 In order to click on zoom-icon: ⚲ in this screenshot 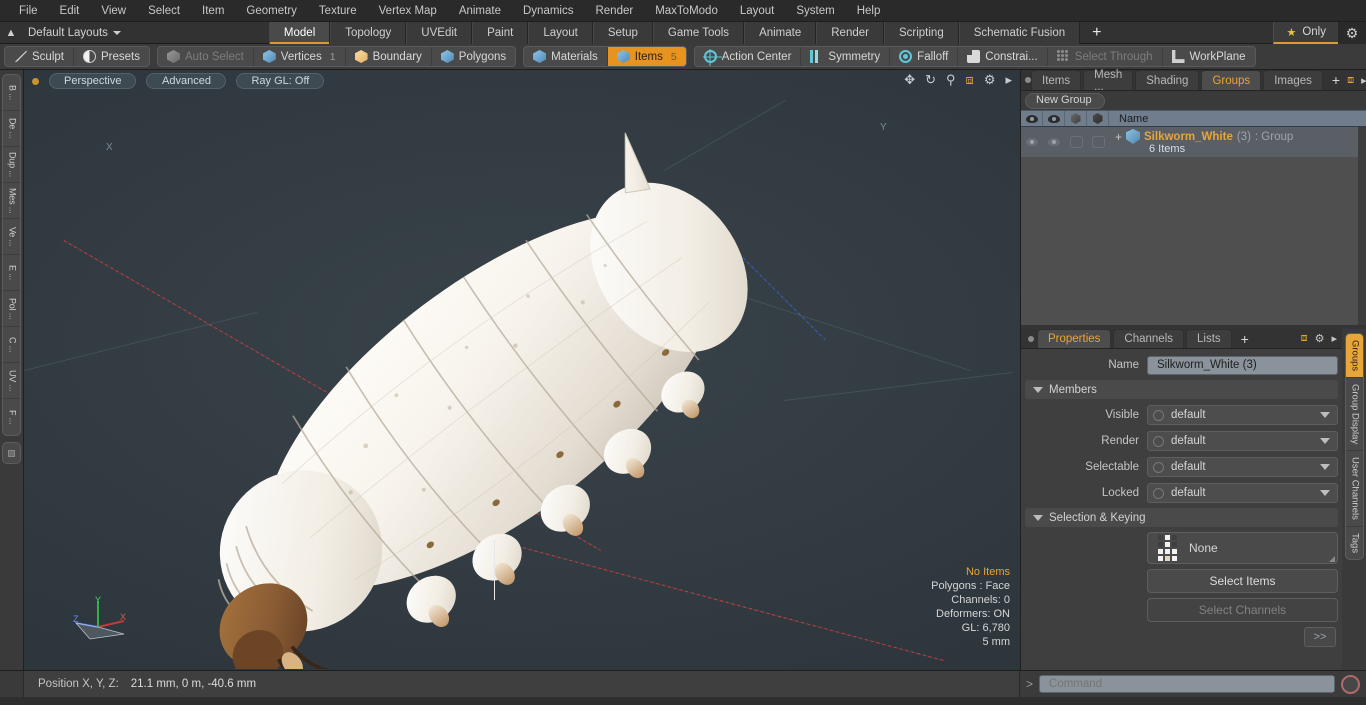, I will do `click(951, 79)`.